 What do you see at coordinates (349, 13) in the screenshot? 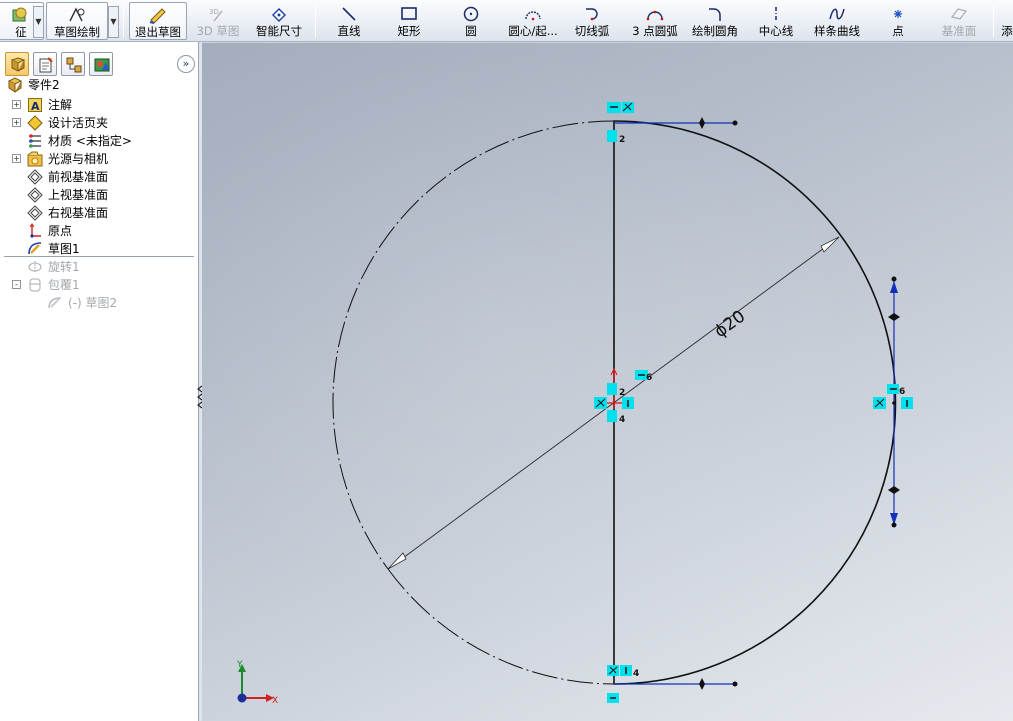
I see `line-icon` at bounding box center [349, 13].